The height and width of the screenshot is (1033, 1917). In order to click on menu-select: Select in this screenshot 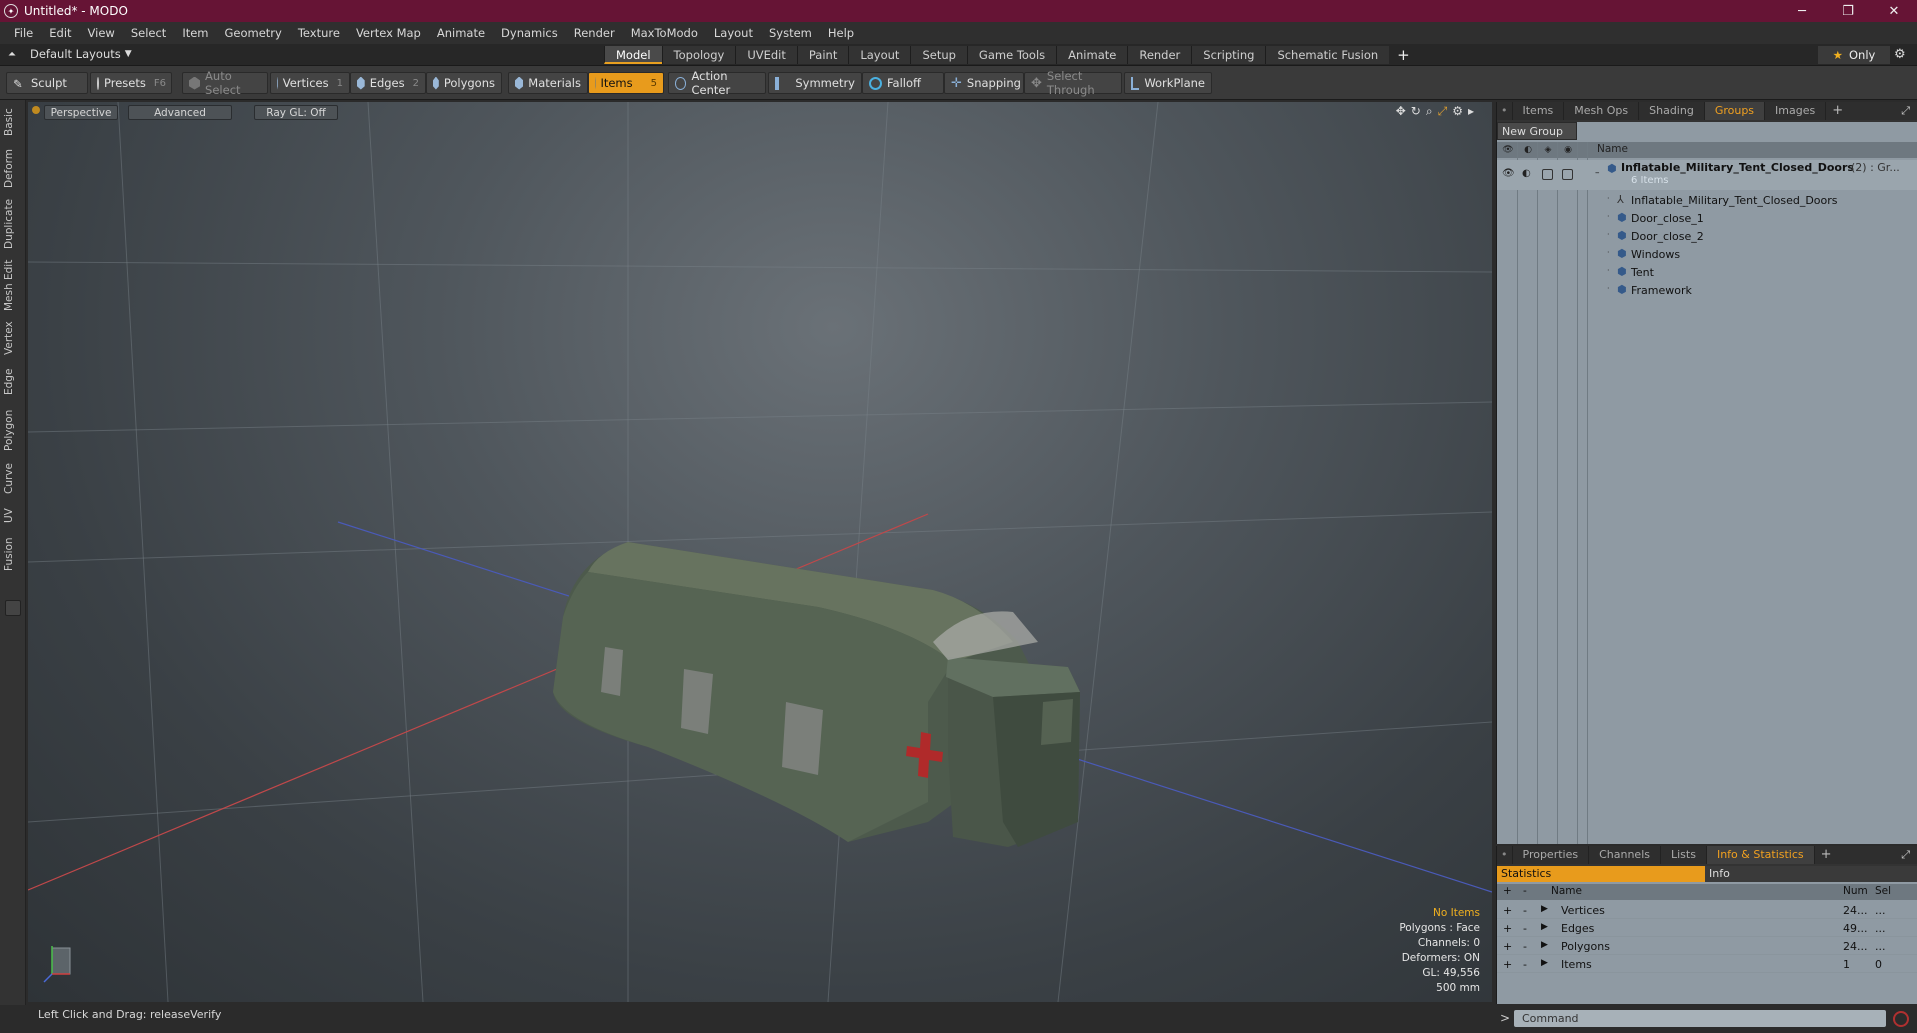, I will do `click(148, 33)`.